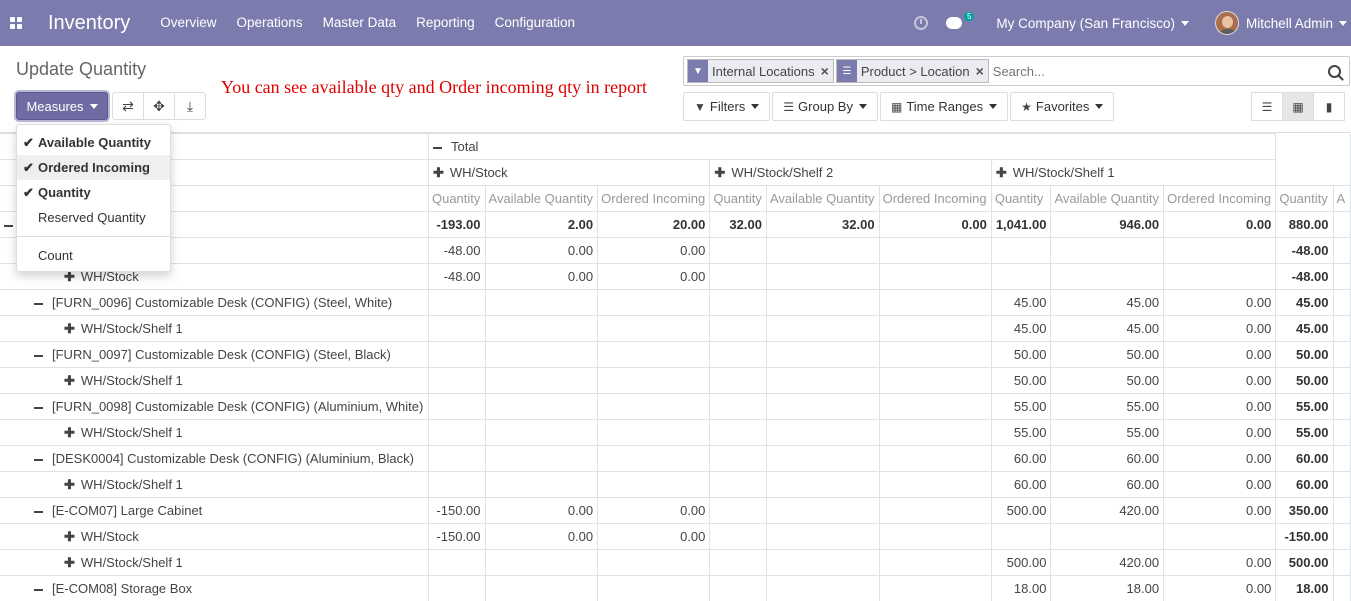  What do you see at coordinates (456, 224) in the screenshot?
I see `pivot-cell: -193.00` at bounding box center [456, 224].